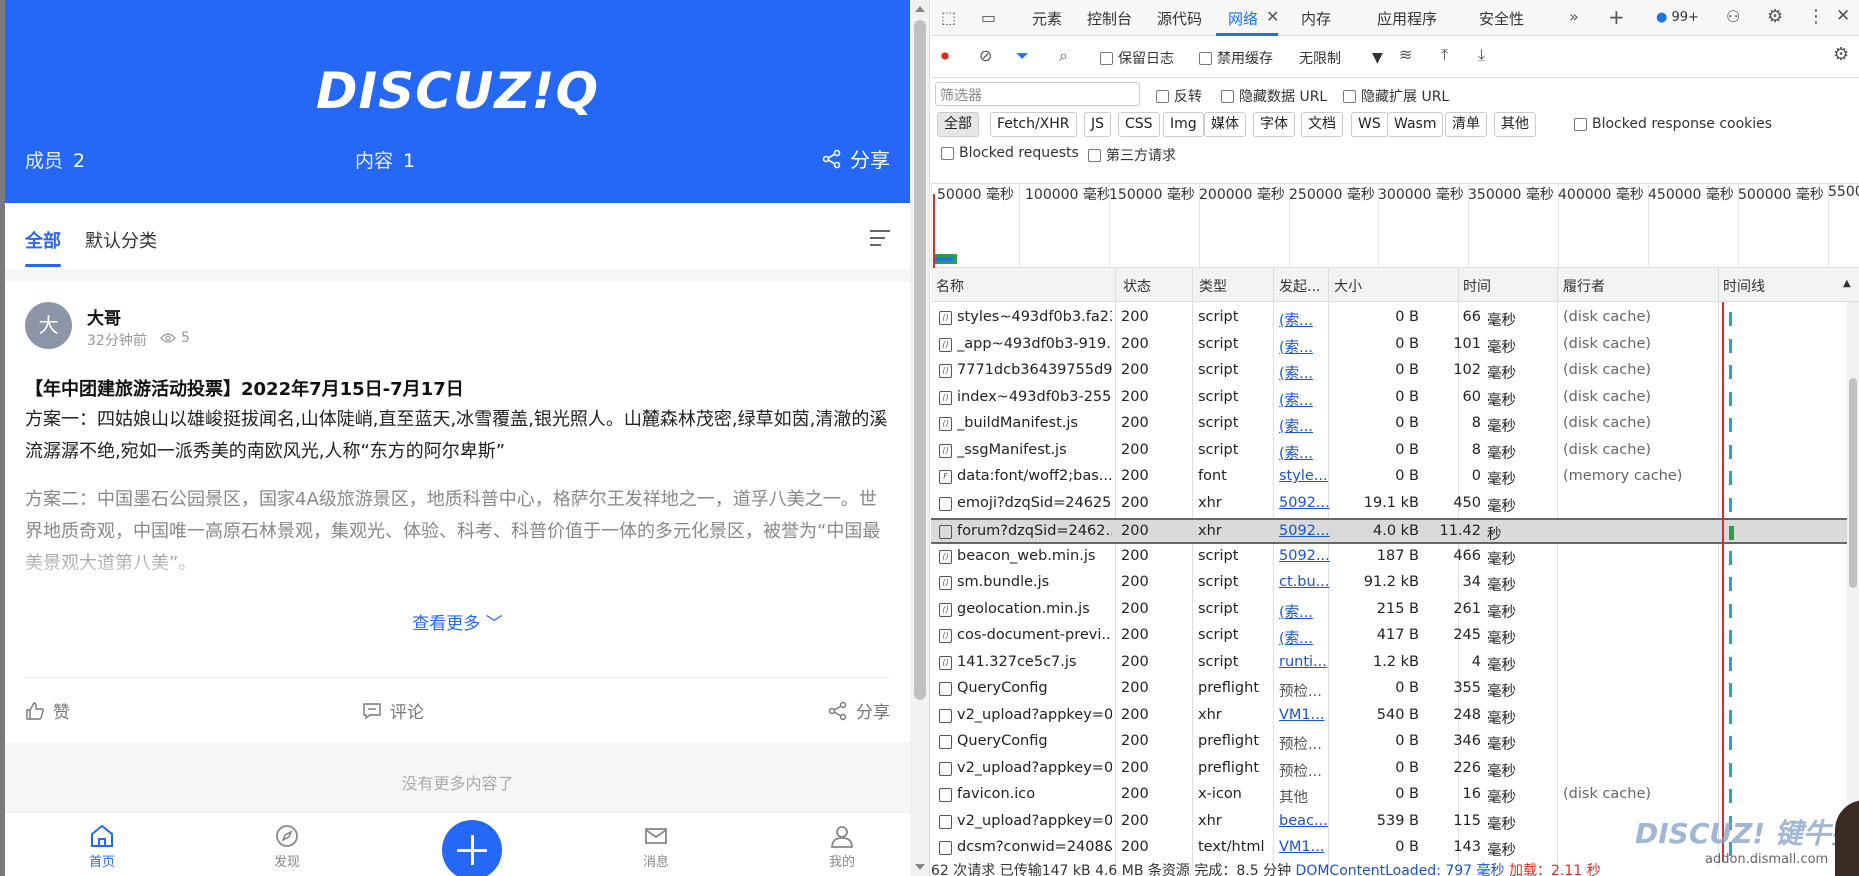 Image resolution: width=1859 pixels, height=876 pixels. I want to click on scroll-thumb, so click(920, 360).